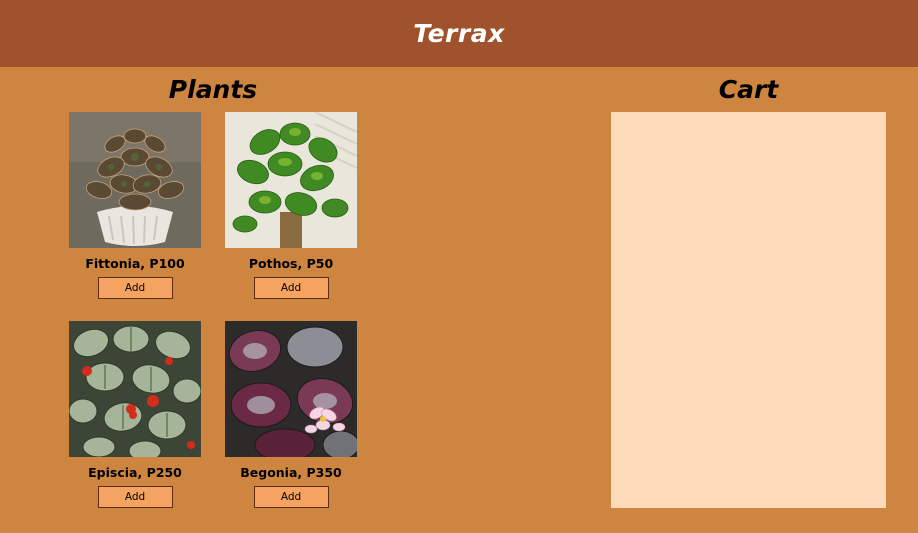 The width and height of the screenshot is (918, 533). Describe the element at coordinates (135, 288) in the screenshot. I see `add-fittonia-button: Add` at that location.